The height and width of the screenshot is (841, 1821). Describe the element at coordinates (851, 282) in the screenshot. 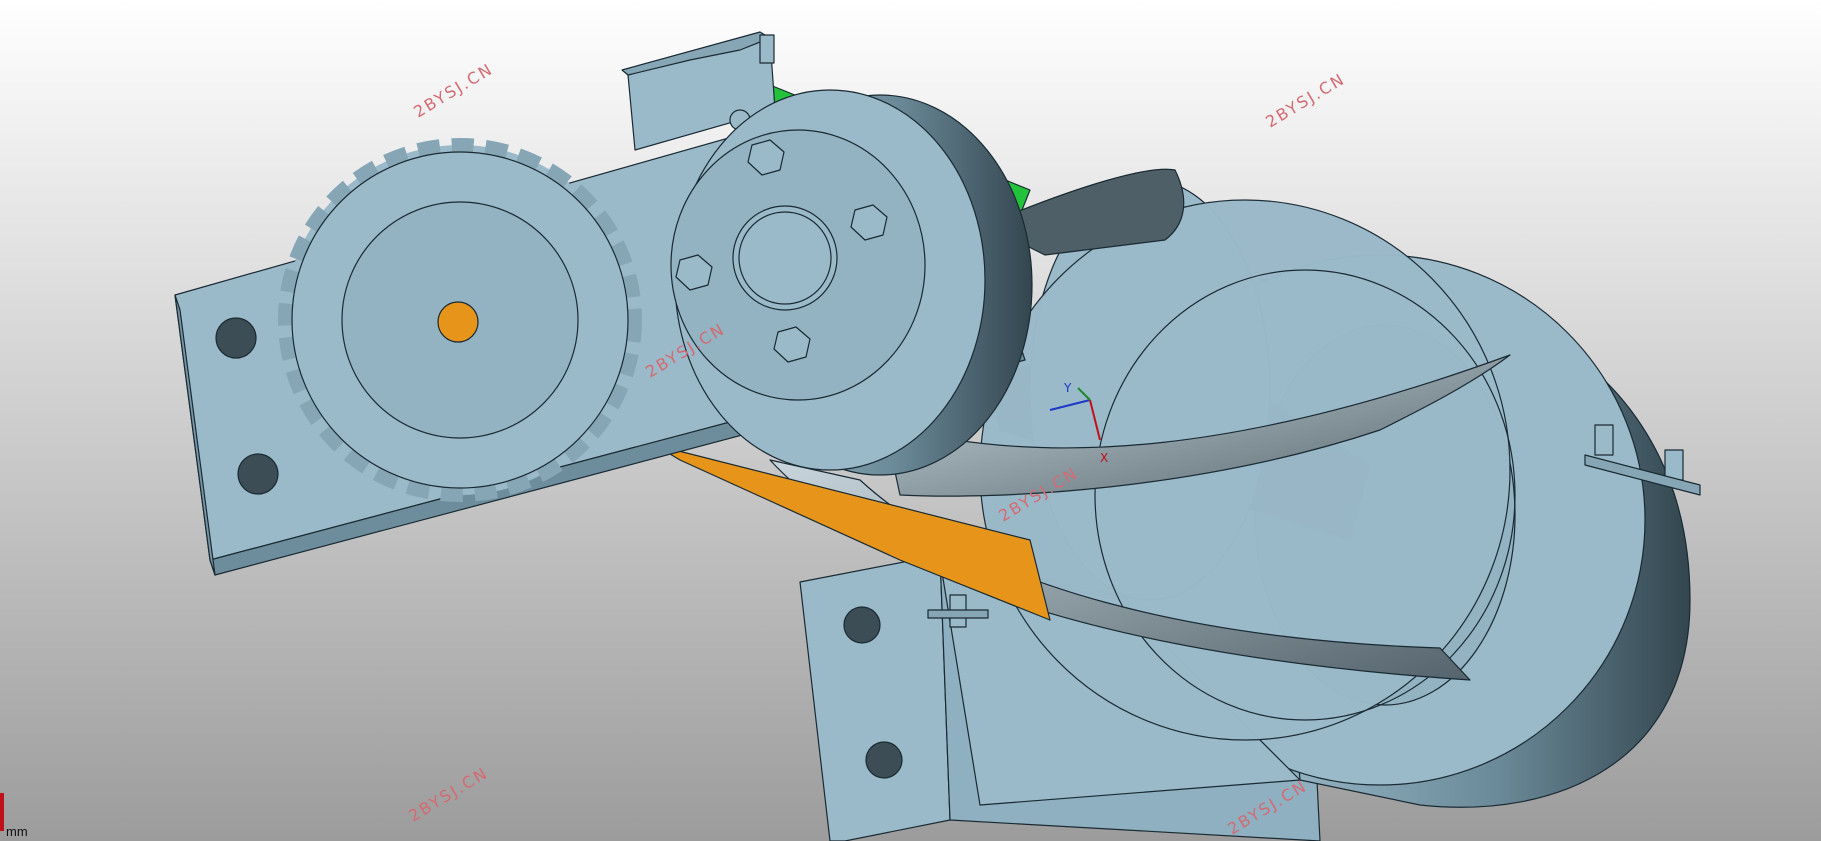

I see `flange-disc` at that location.